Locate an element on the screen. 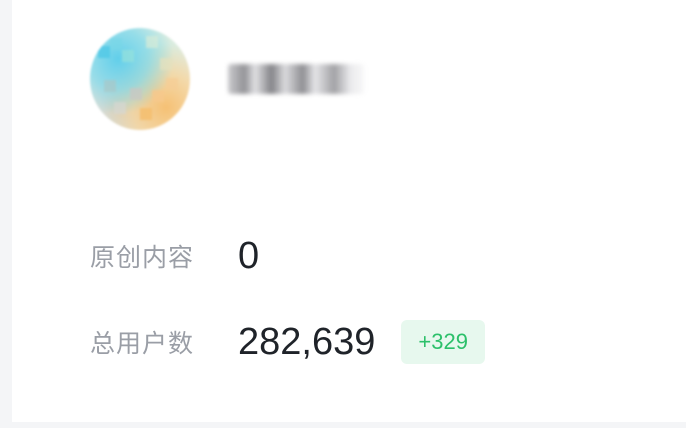  delta-badge: +329 is located at coordinates (443, 342).